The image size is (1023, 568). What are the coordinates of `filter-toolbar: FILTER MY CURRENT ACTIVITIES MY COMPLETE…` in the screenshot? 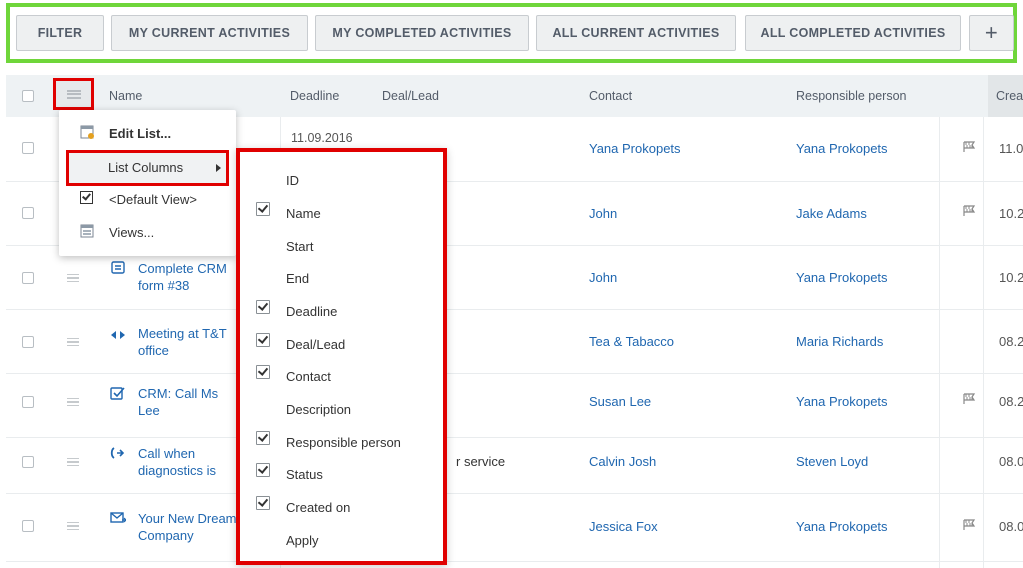 It's located at (511, 33).